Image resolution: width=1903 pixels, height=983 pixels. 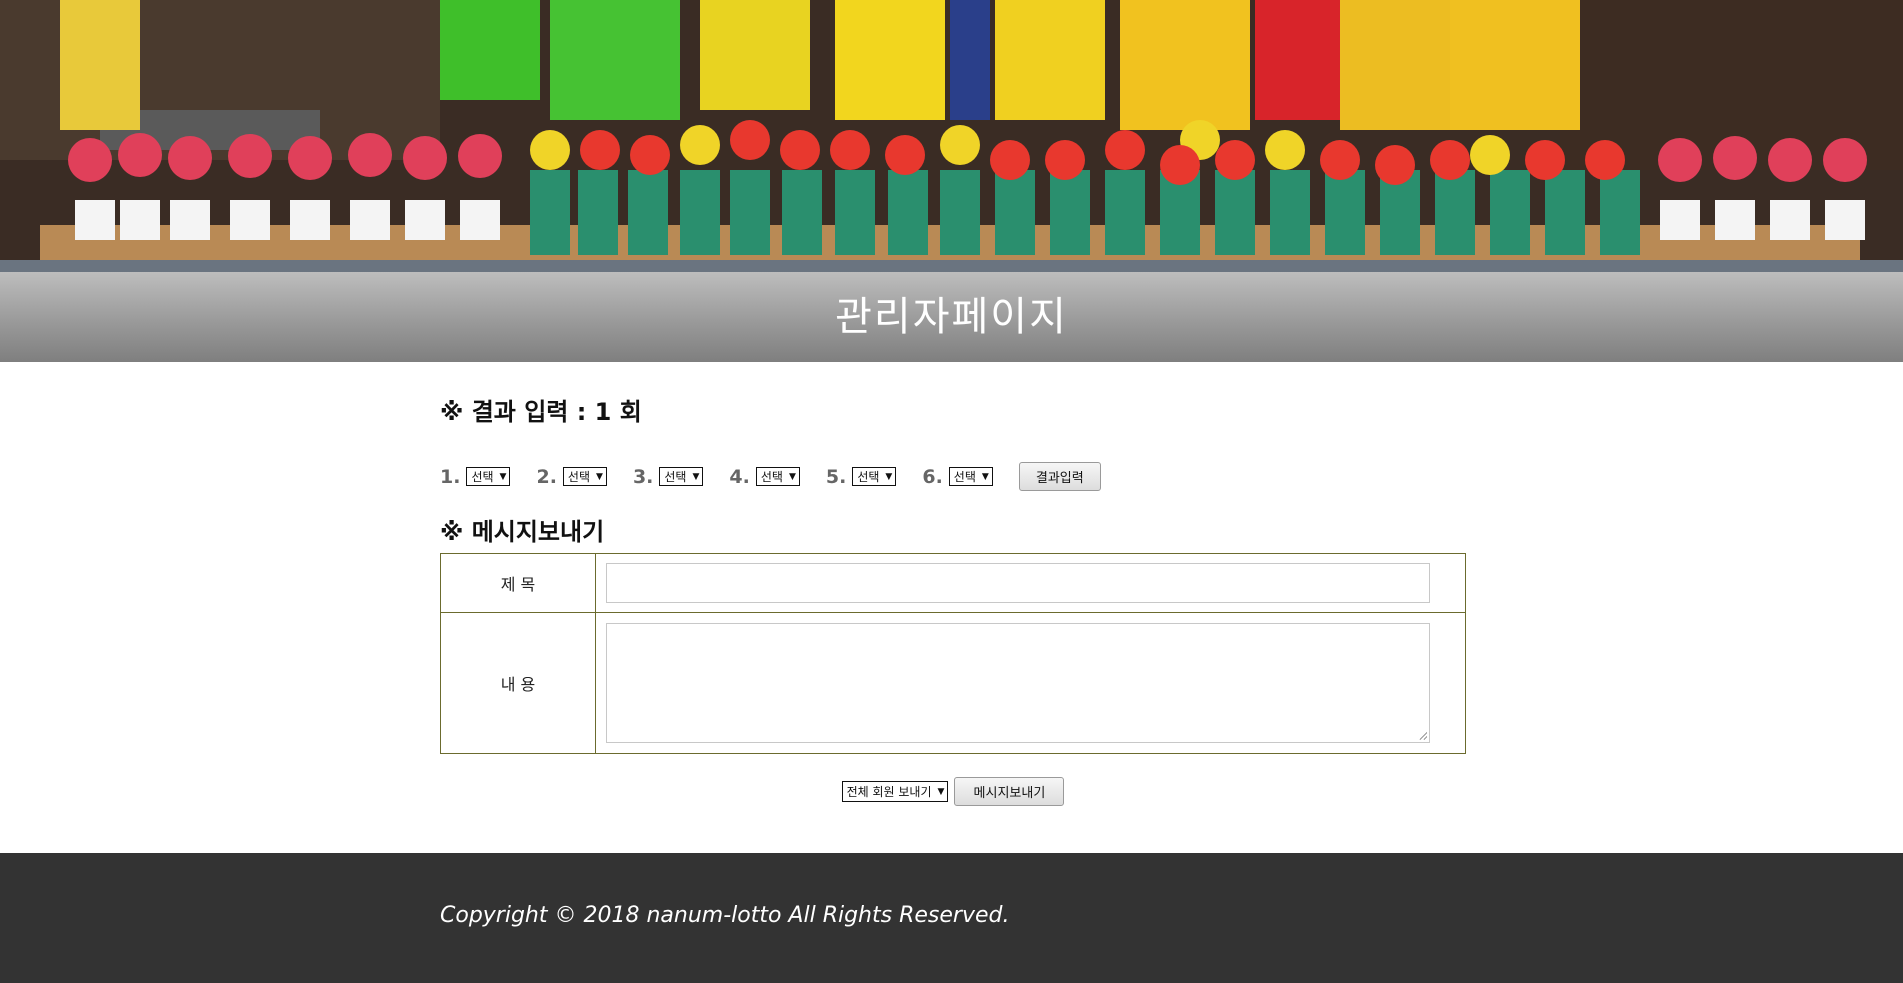 I want to click on recipient-select-value: 전체 회원 보내기, so click(x=889, y=792).